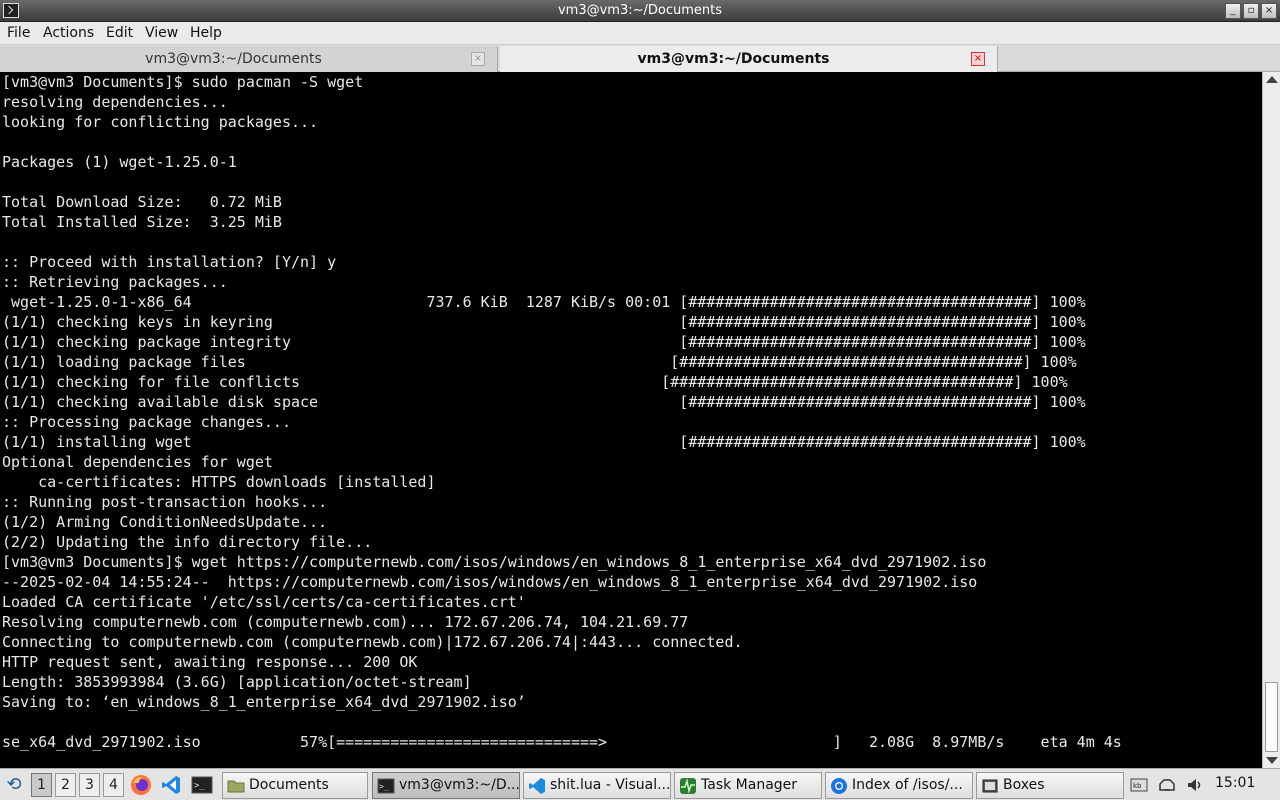 The width and height of the screenshot is (1280, 800). I want to click on keyboard-icon: kb, so click(1139, 785).